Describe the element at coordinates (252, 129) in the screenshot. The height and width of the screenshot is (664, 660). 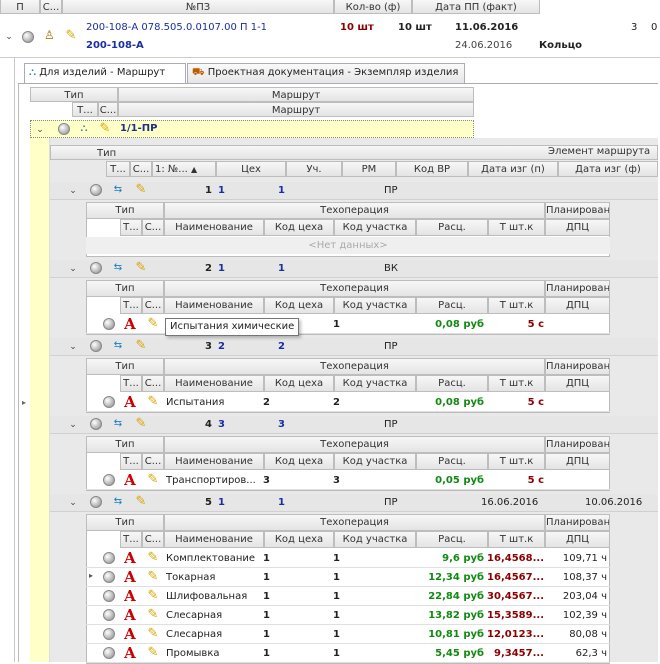
I see `route-row: ⌄ ⛬ ✎ 1/1-ПР` at that location.